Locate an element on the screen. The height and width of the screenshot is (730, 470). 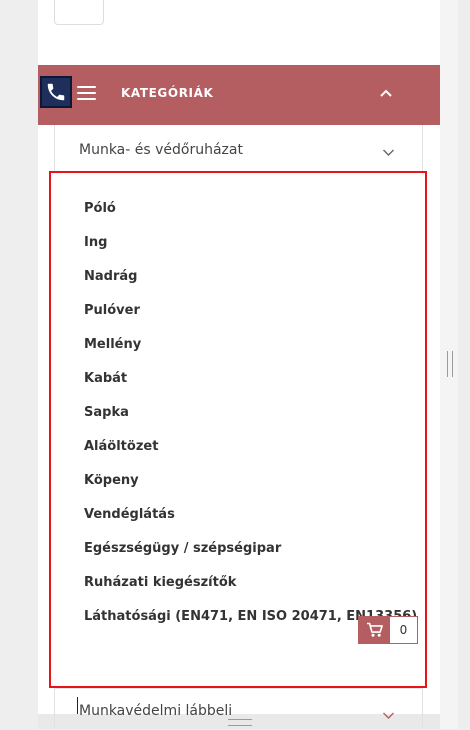
phone-icon is located at coordinates (56, 92).